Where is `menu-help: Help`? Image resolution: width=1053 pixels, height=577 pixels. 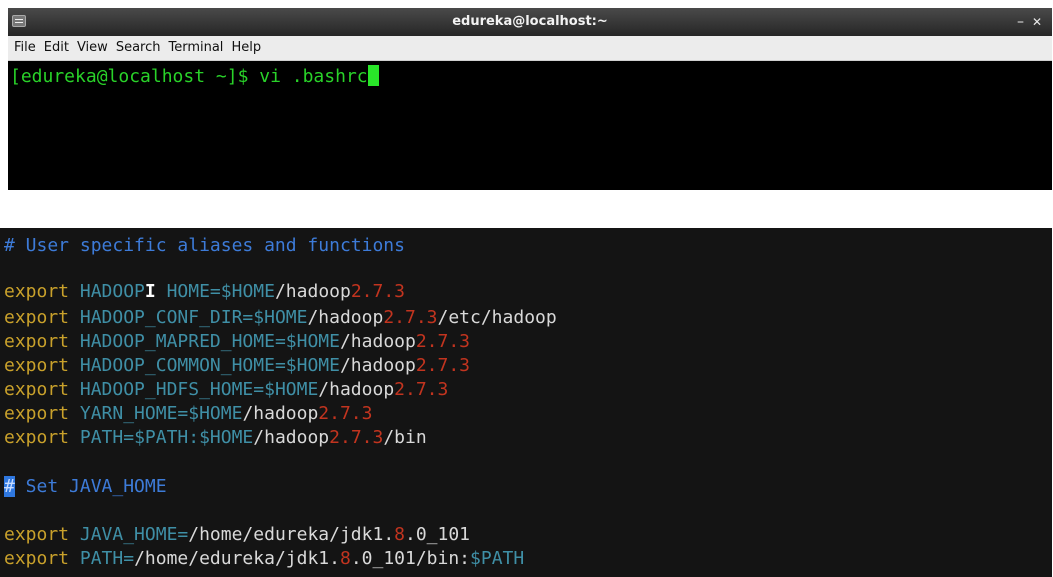
menu-help: Help is located at coordinates (246, 48).